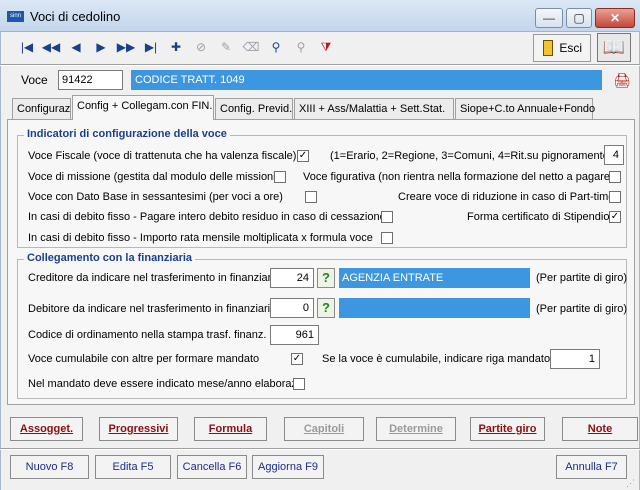  I want to click on indicatori-title: Indicatori di configurazione della voce, so click(127, 134).